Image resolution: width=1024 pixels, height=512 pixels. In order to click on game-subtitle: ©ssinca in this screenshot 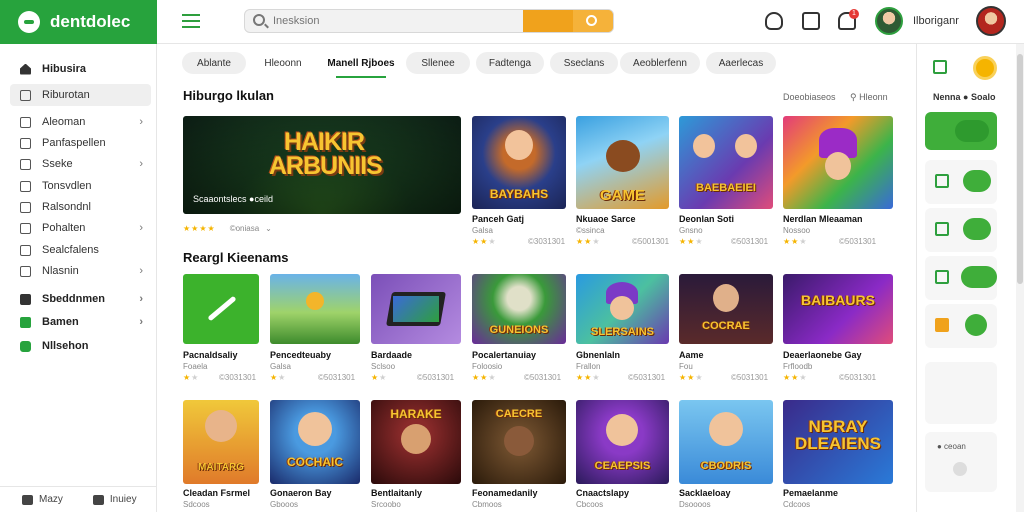, I will do `click(590, 230)`.